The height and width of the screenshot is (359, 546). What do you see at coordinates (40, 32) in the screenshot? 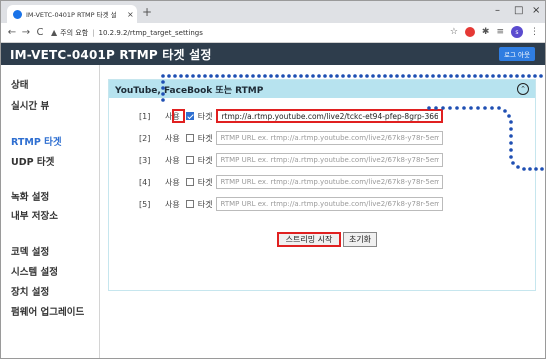
I see `reload-icon: C` at bounding box center [40, 32].